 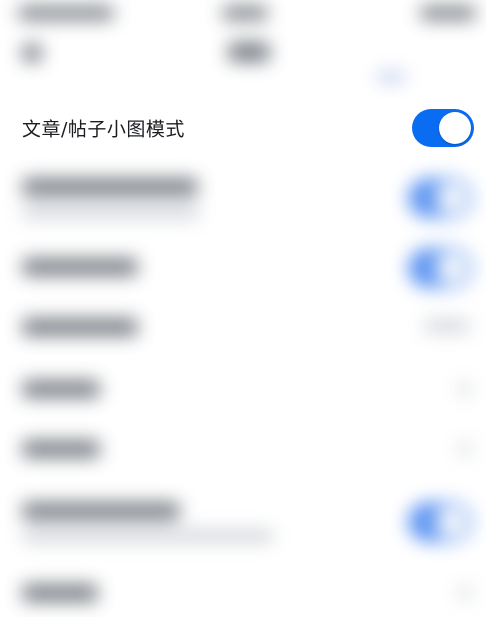 I want to click on toggle-thumb, so click(x=455, y=128).